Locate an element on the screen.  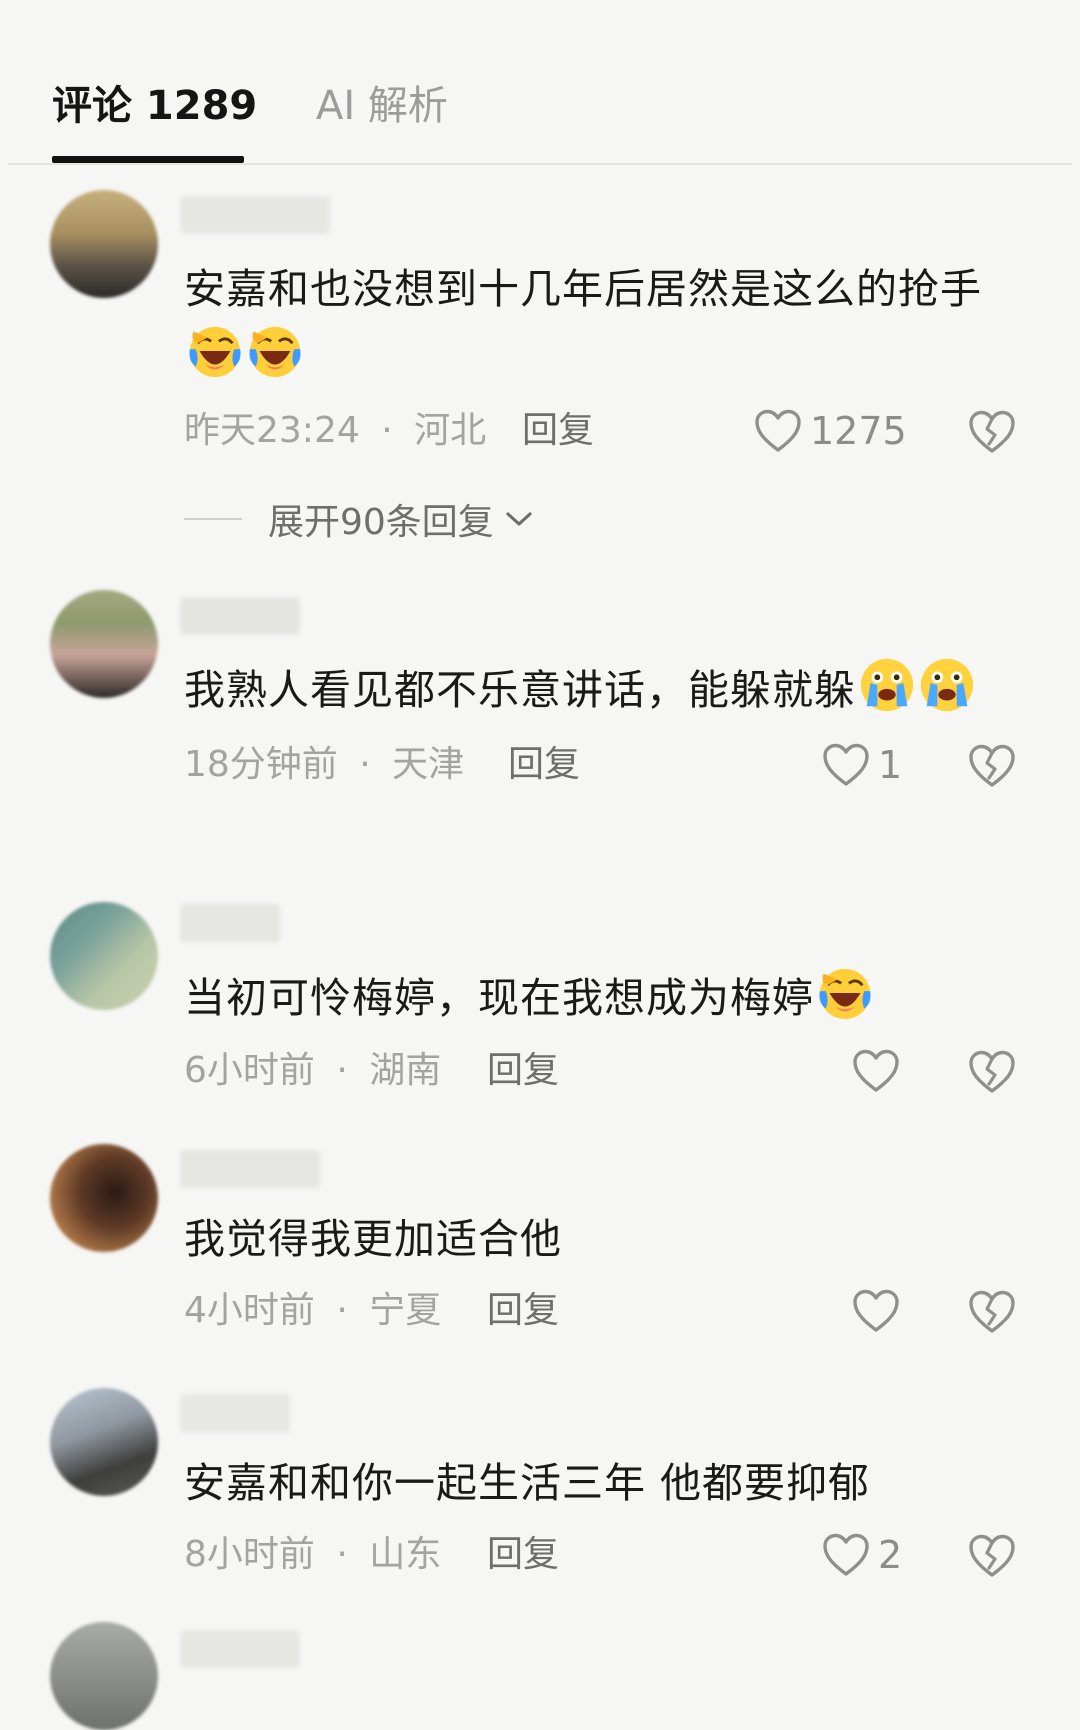
tab-ai-analysis: AI 解析 is located at coordinates (382, 106).